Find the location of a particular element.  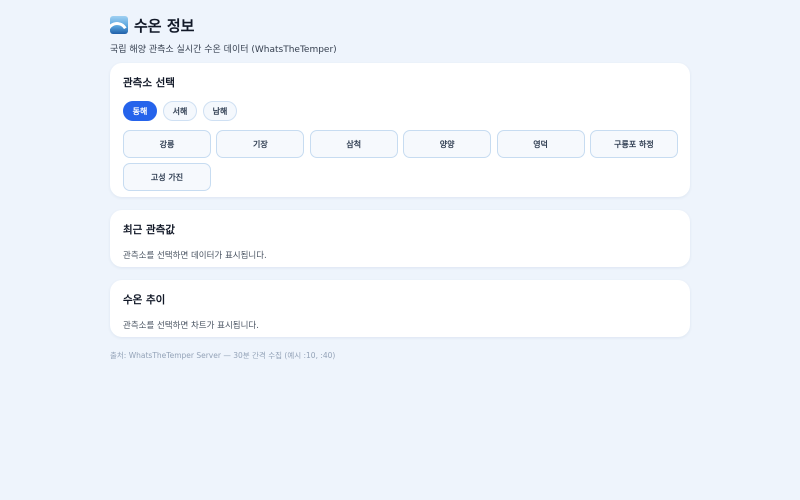

station-button-samcheok: 삼척 is located at coordinates (353, 144).